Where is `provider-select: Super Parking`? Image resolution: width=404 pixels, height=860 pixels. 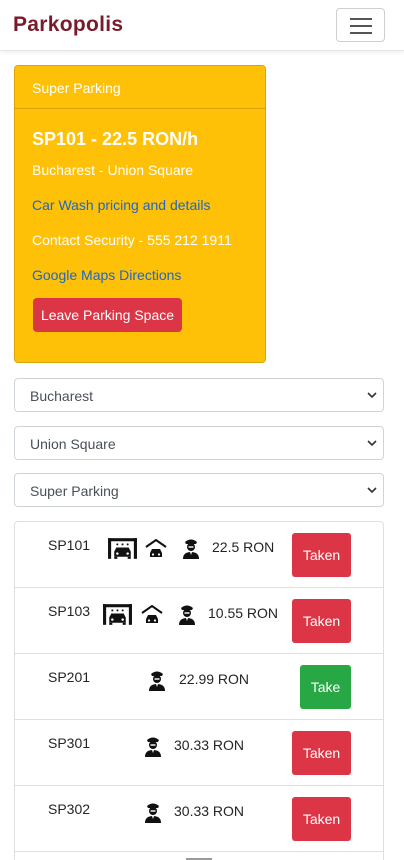 provider-select: Super Parking is located at coordinates (199, 490).